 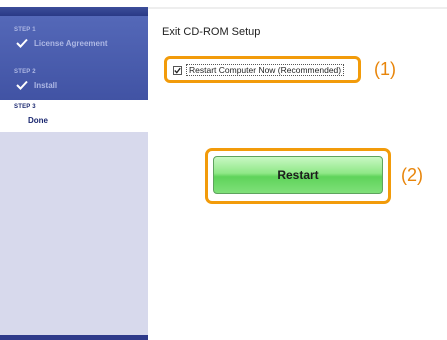 I want to click on restart-now-label: Restart Computer Now (Recommended), so click(x=265, y=70).